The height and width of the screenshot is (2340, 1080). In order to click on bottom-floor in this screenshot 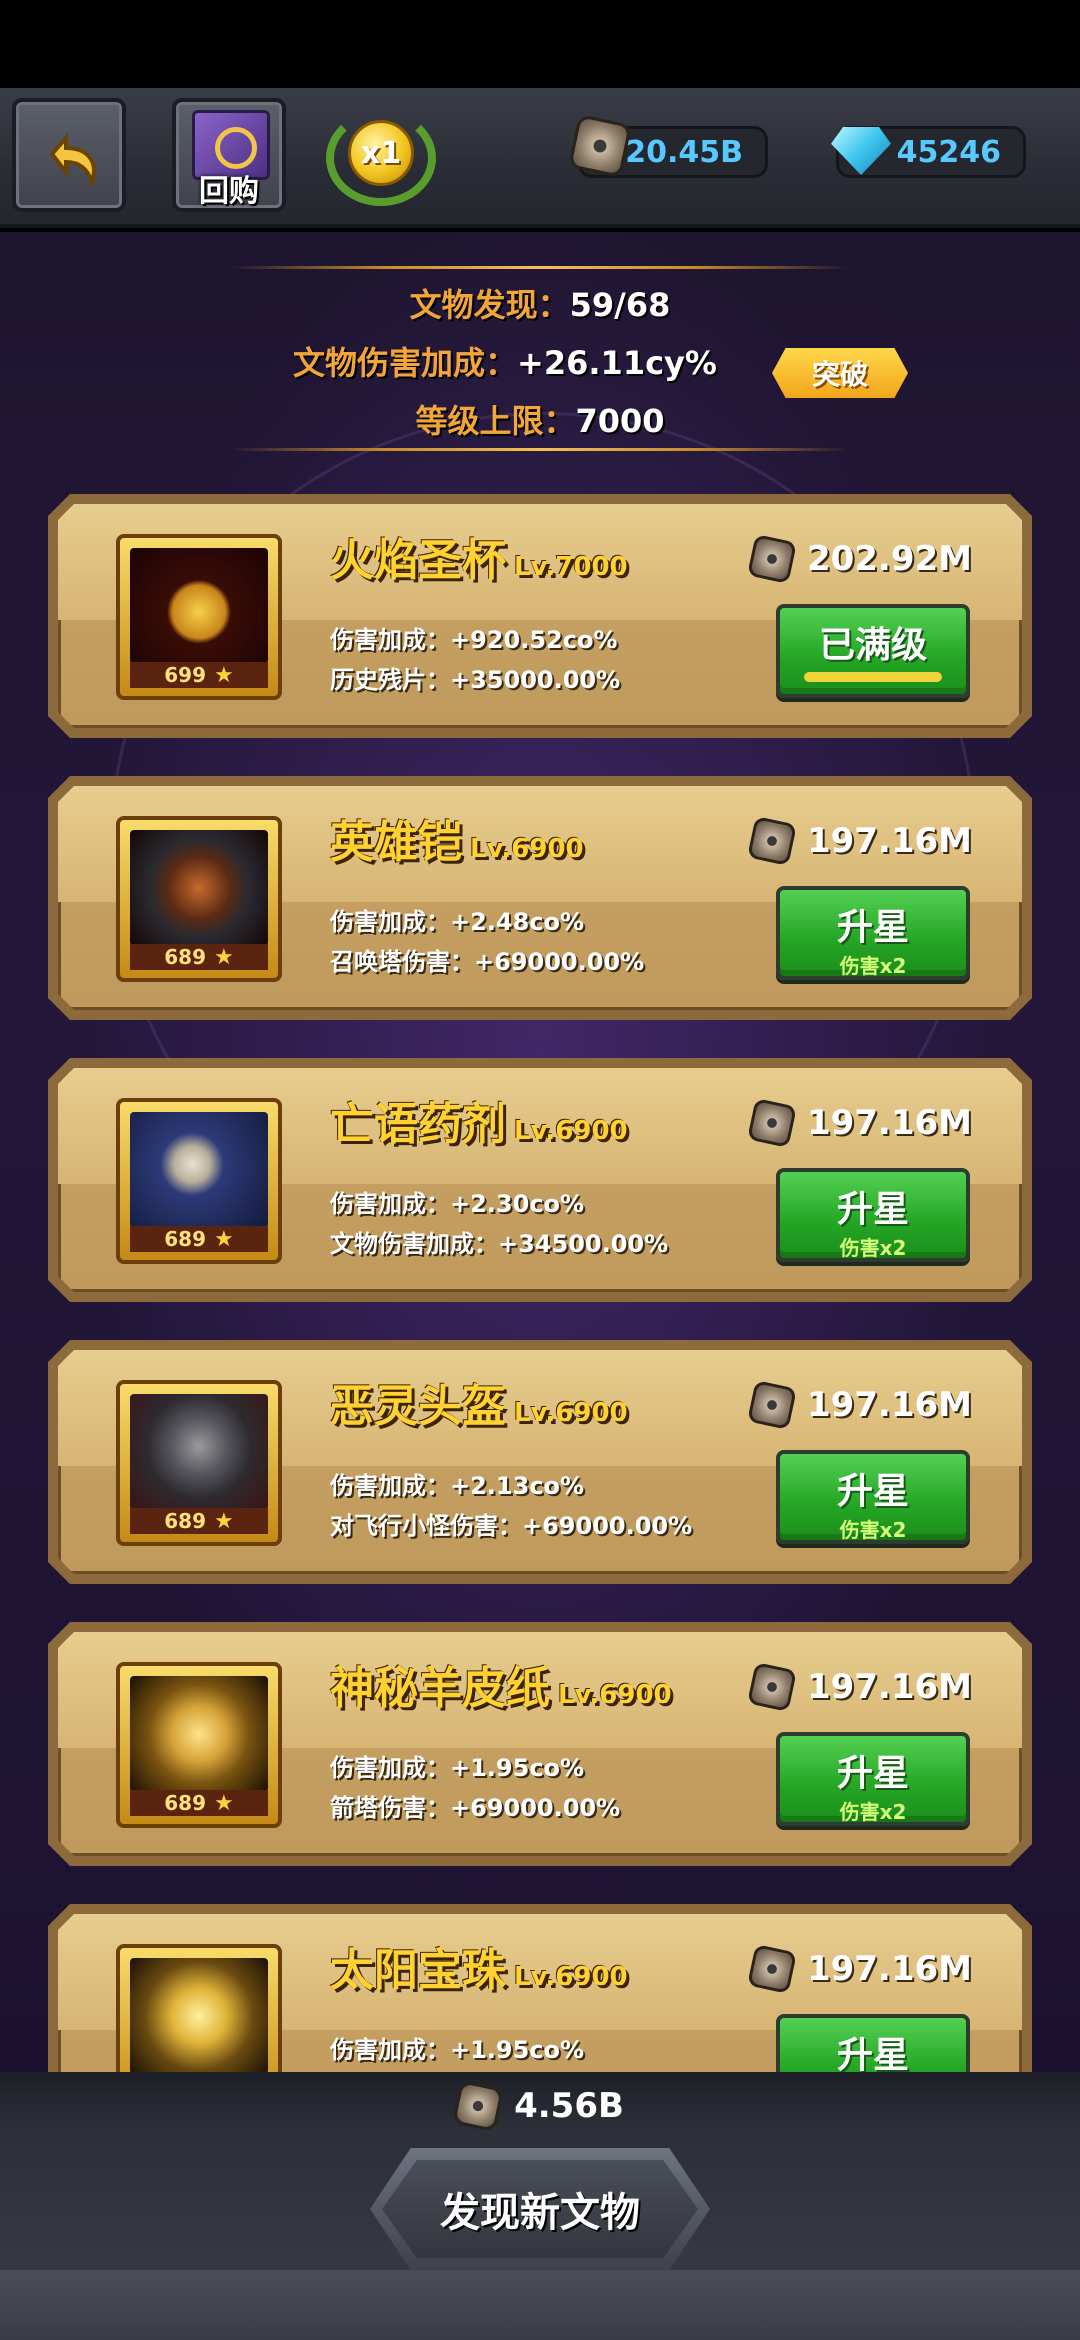, I will do `click(540, 2305)`.